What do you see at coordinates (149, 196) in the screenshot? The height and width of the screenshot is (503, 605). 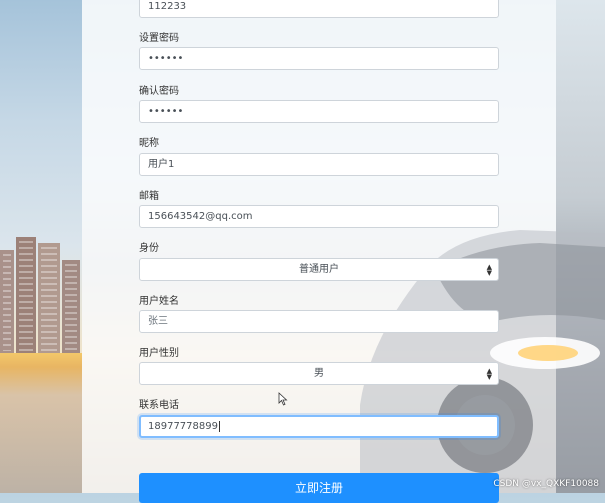 I see `email-label: 邮箱` at bounding box center [149, 196].